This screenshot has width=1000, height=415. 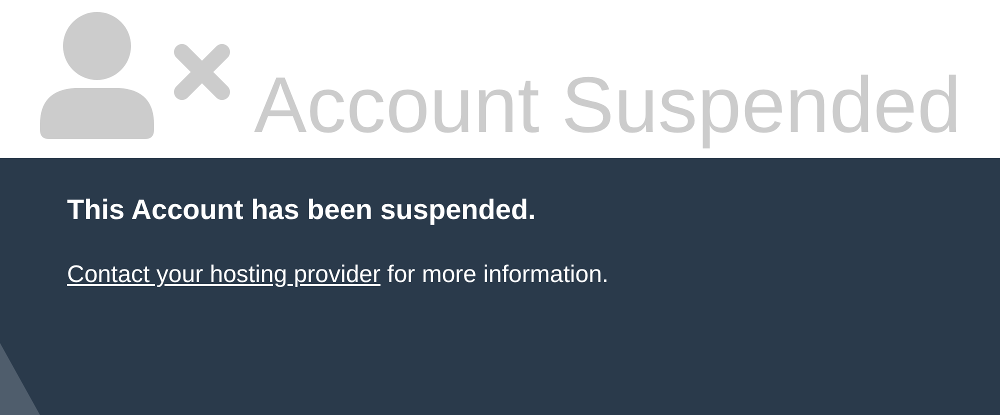 I want to click on contact-link: Contact your hosting provider, so click(x=223, y=274).